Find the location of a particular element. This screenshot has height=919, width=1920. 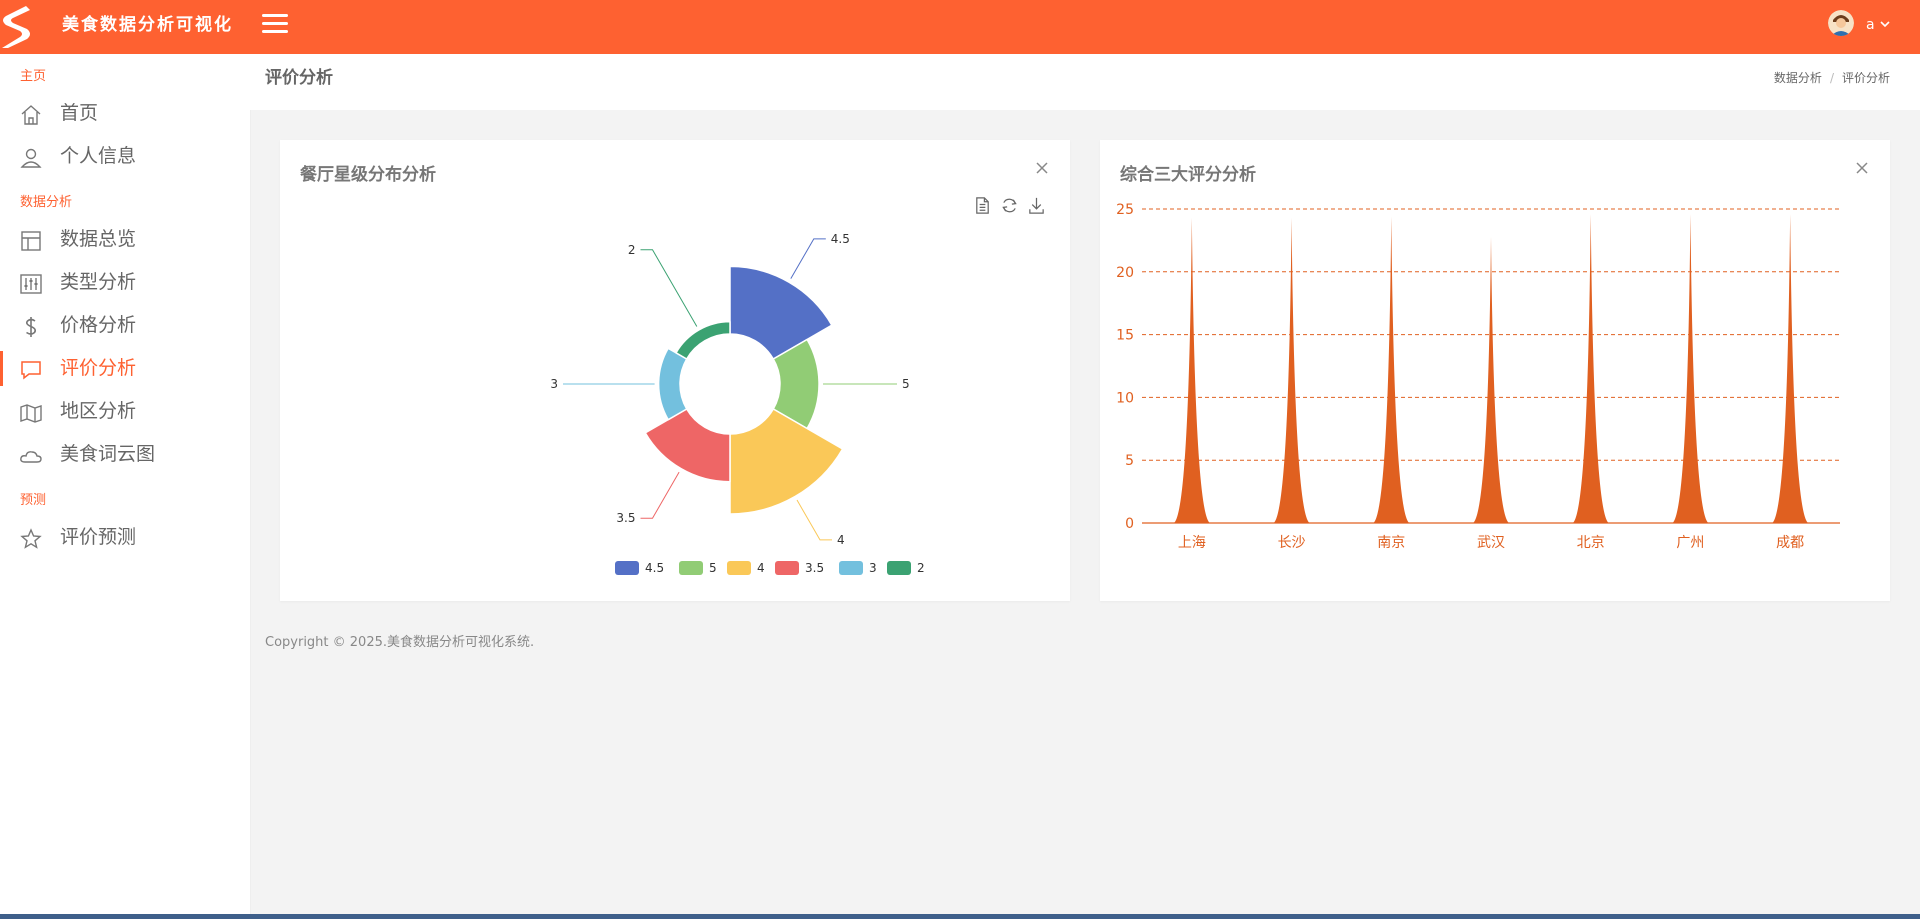

nav-group-home: 主页 is located at coordinates (33, 76).